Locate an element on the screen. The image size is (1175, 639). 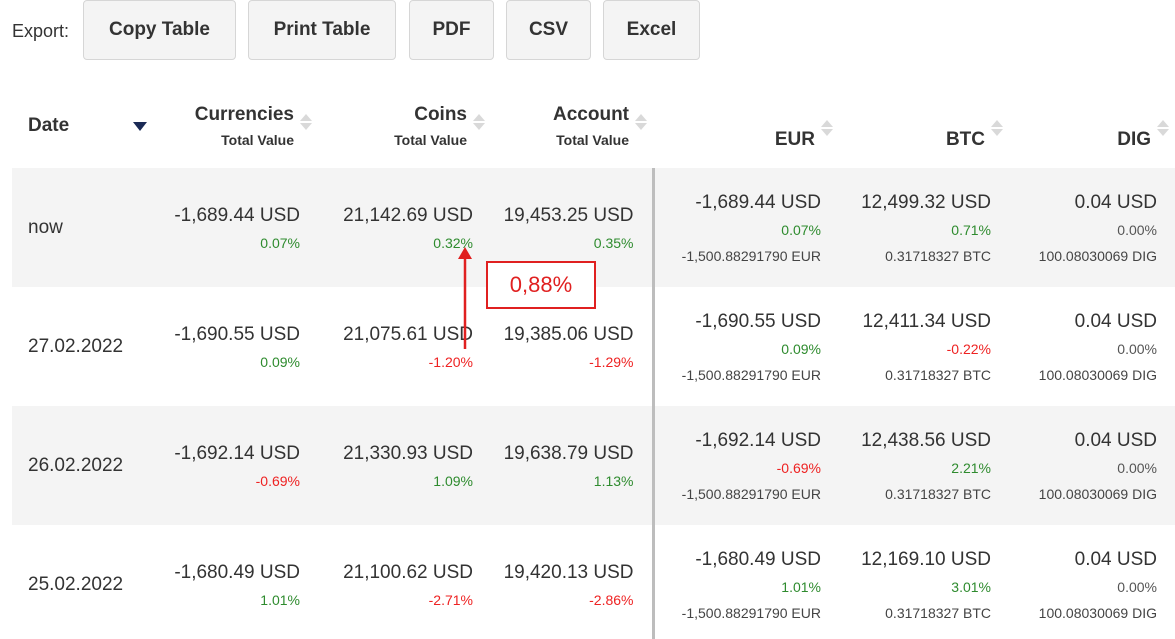
column-label-dig: DIG is located at coordinates (1134, 139).